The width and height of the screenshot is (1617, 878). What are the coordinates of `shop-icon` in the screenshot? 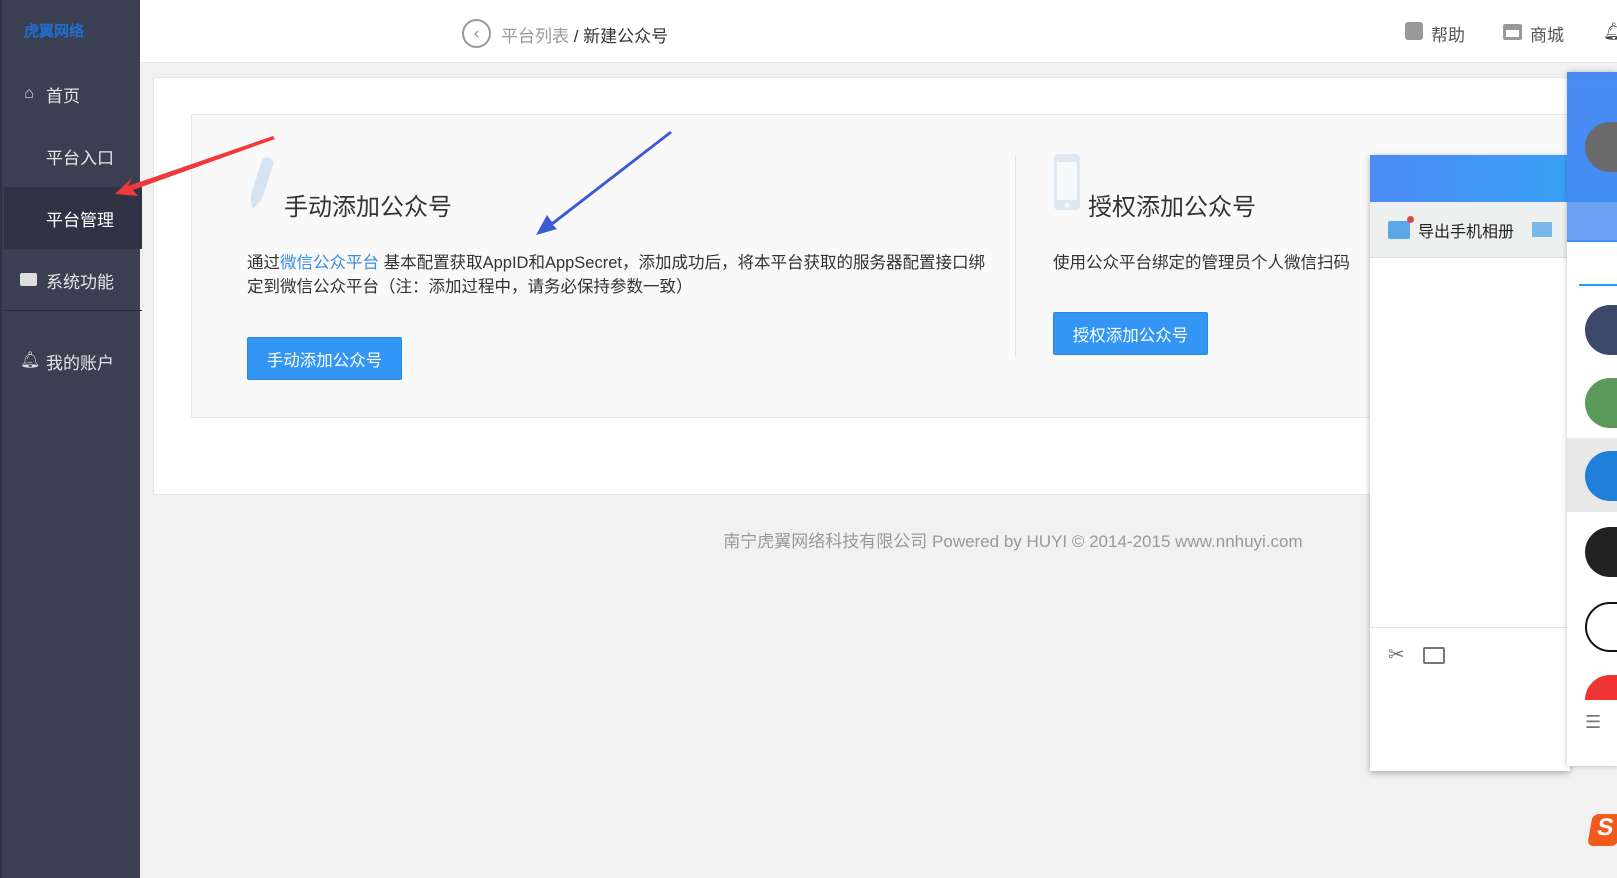 It's located at (1512, 32).